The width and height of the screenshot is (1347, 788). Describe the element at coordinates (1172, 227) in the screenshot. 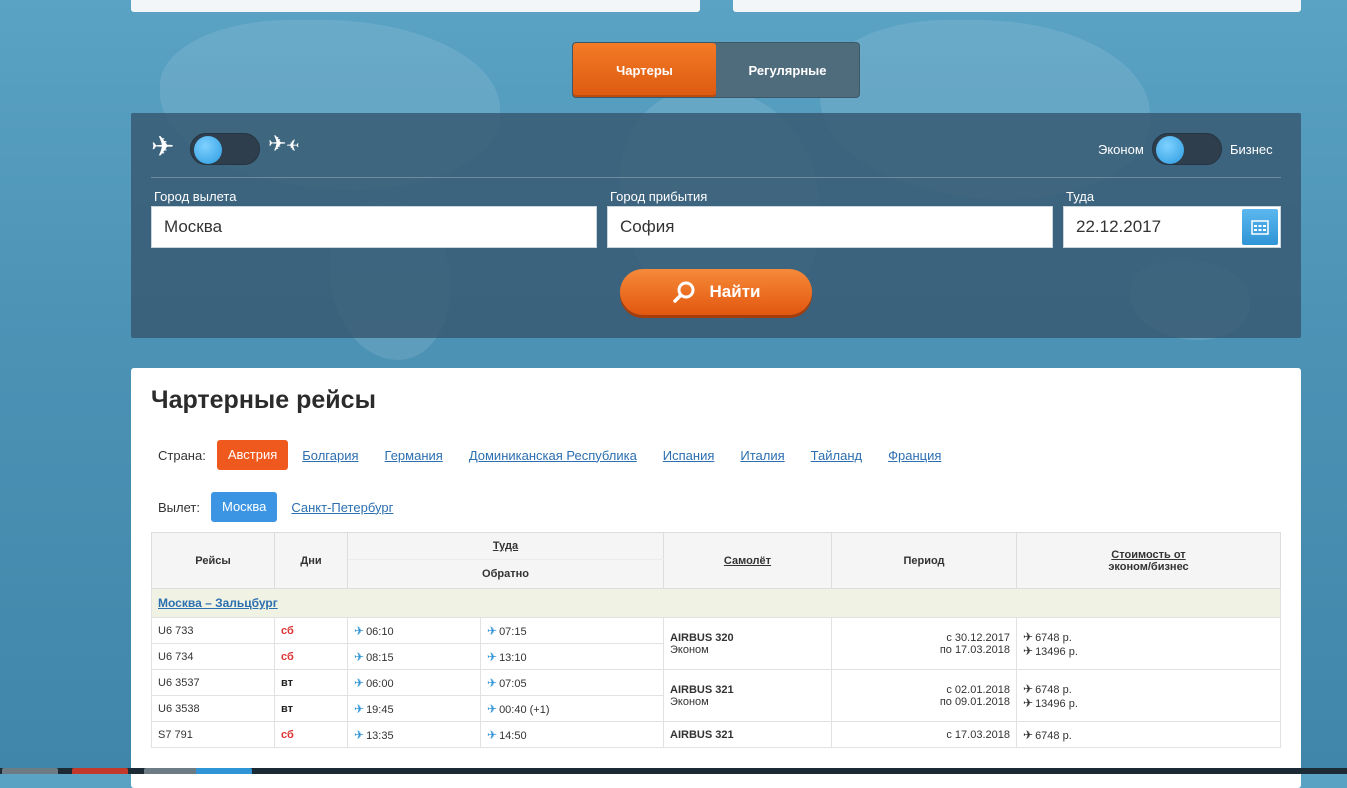

I see `date-field: 22.12.2017` at that location.